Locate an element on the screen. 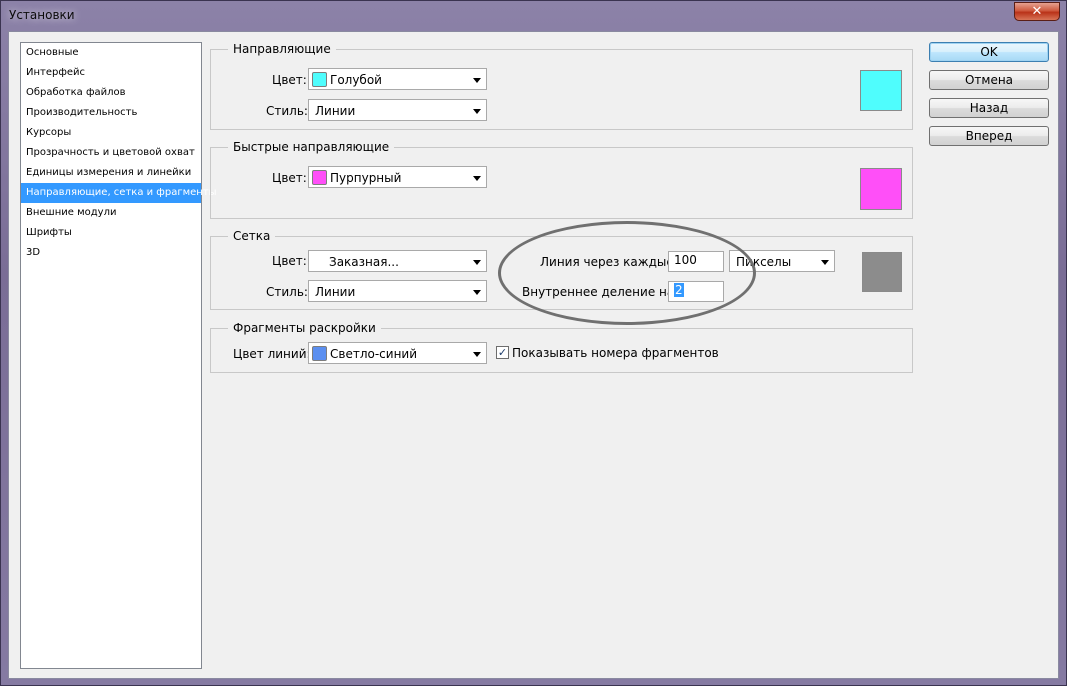 This screenshot has width=1067, height=686. title-bar: Установки ✕ is located at coordinates (533, 16).